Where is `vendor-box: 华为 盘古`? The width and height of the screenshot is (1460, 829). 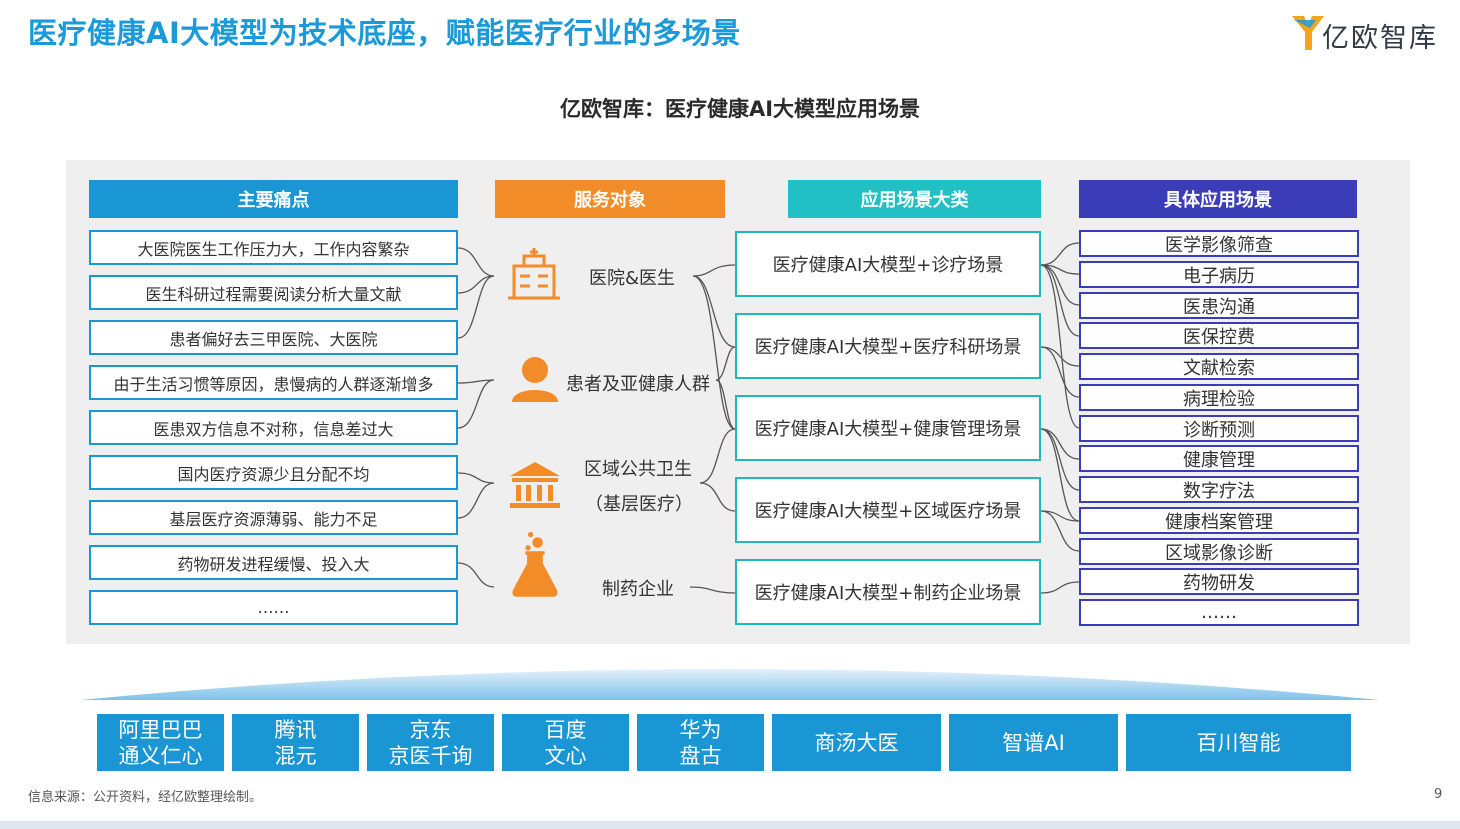 vendor-box: 华为 盘古 is located at coordinates (700, 742).